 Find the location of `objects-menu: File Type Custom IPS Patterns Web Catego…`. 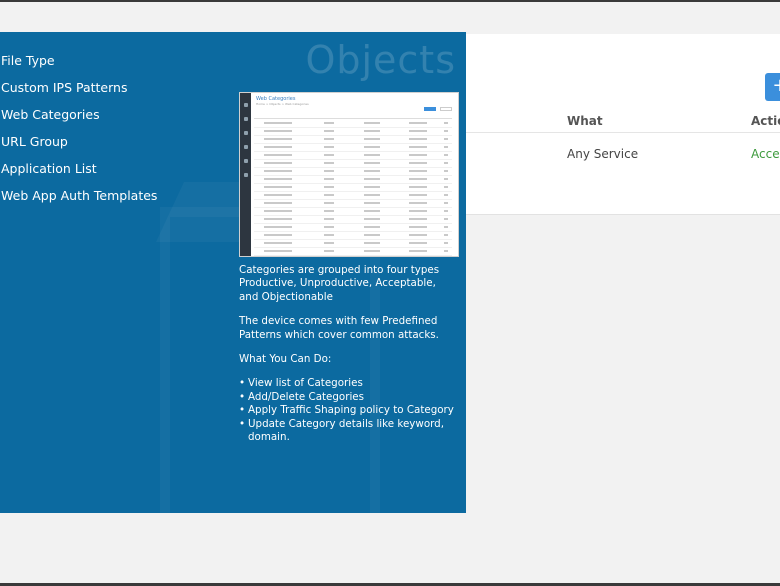

objects-menu: File Type Custom IPS Patterns Web Catego… is located at coordinates (78, 133).